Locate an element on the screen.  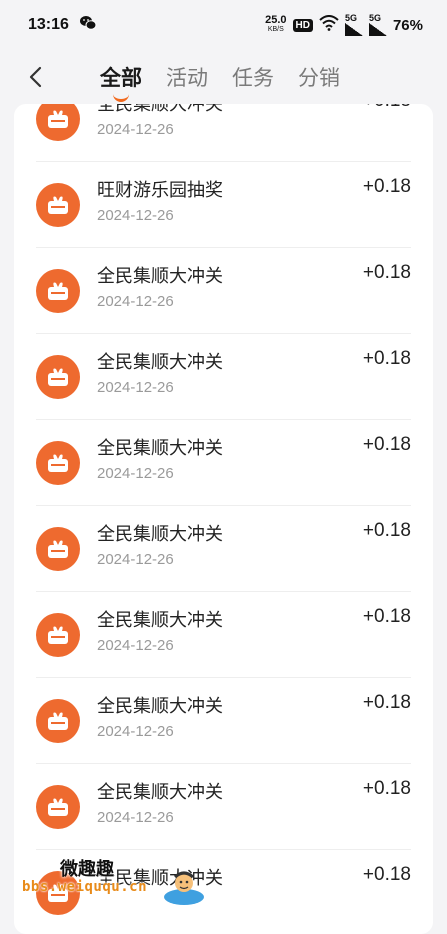
wechat-icon is located at coordinates (88, 25).